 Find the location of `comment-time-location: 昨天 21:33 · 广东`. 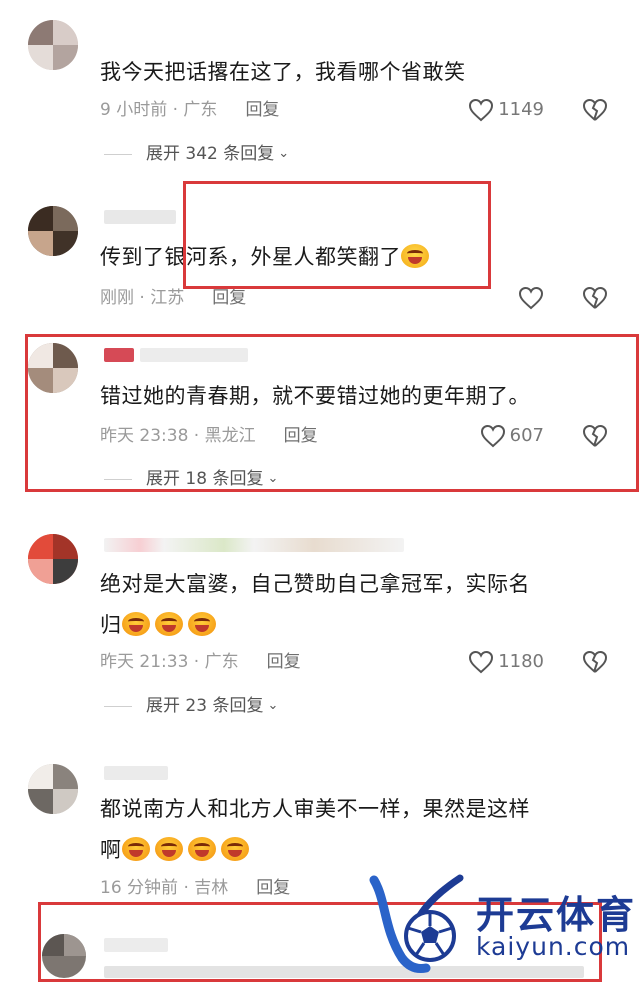

comment-time-location: 昨天 21:33 · 广东 is located at coordinates (169, 662).